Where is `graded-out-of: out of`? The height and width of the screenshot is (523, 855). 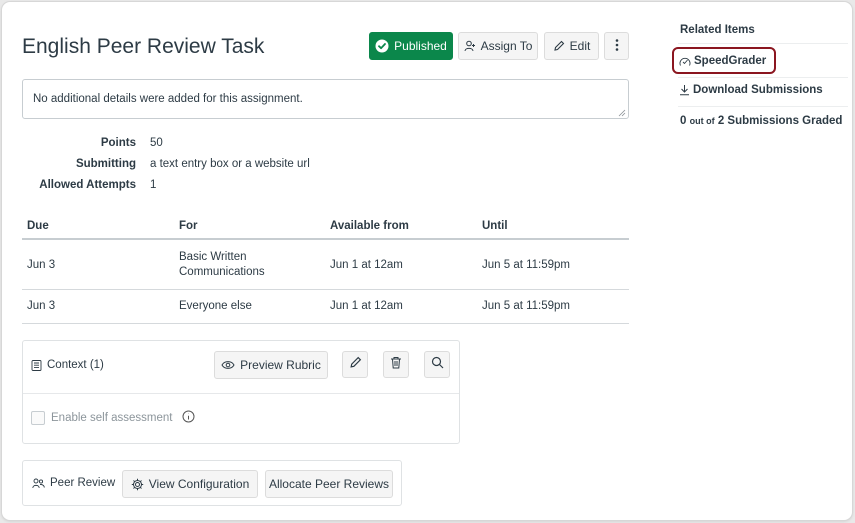 graded-out-of: out of is located at coordinates (702, 121).